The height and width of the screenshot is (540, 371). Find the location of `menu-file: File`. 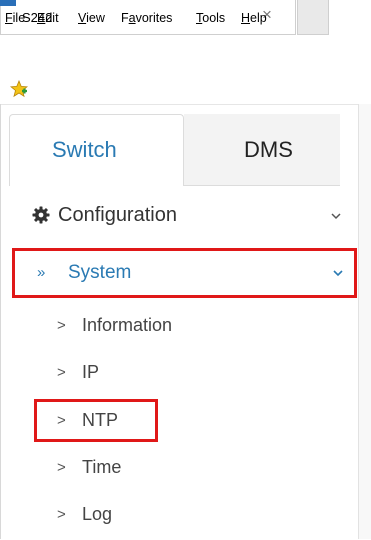

menu-file: File is located at coordinates (15, 18).